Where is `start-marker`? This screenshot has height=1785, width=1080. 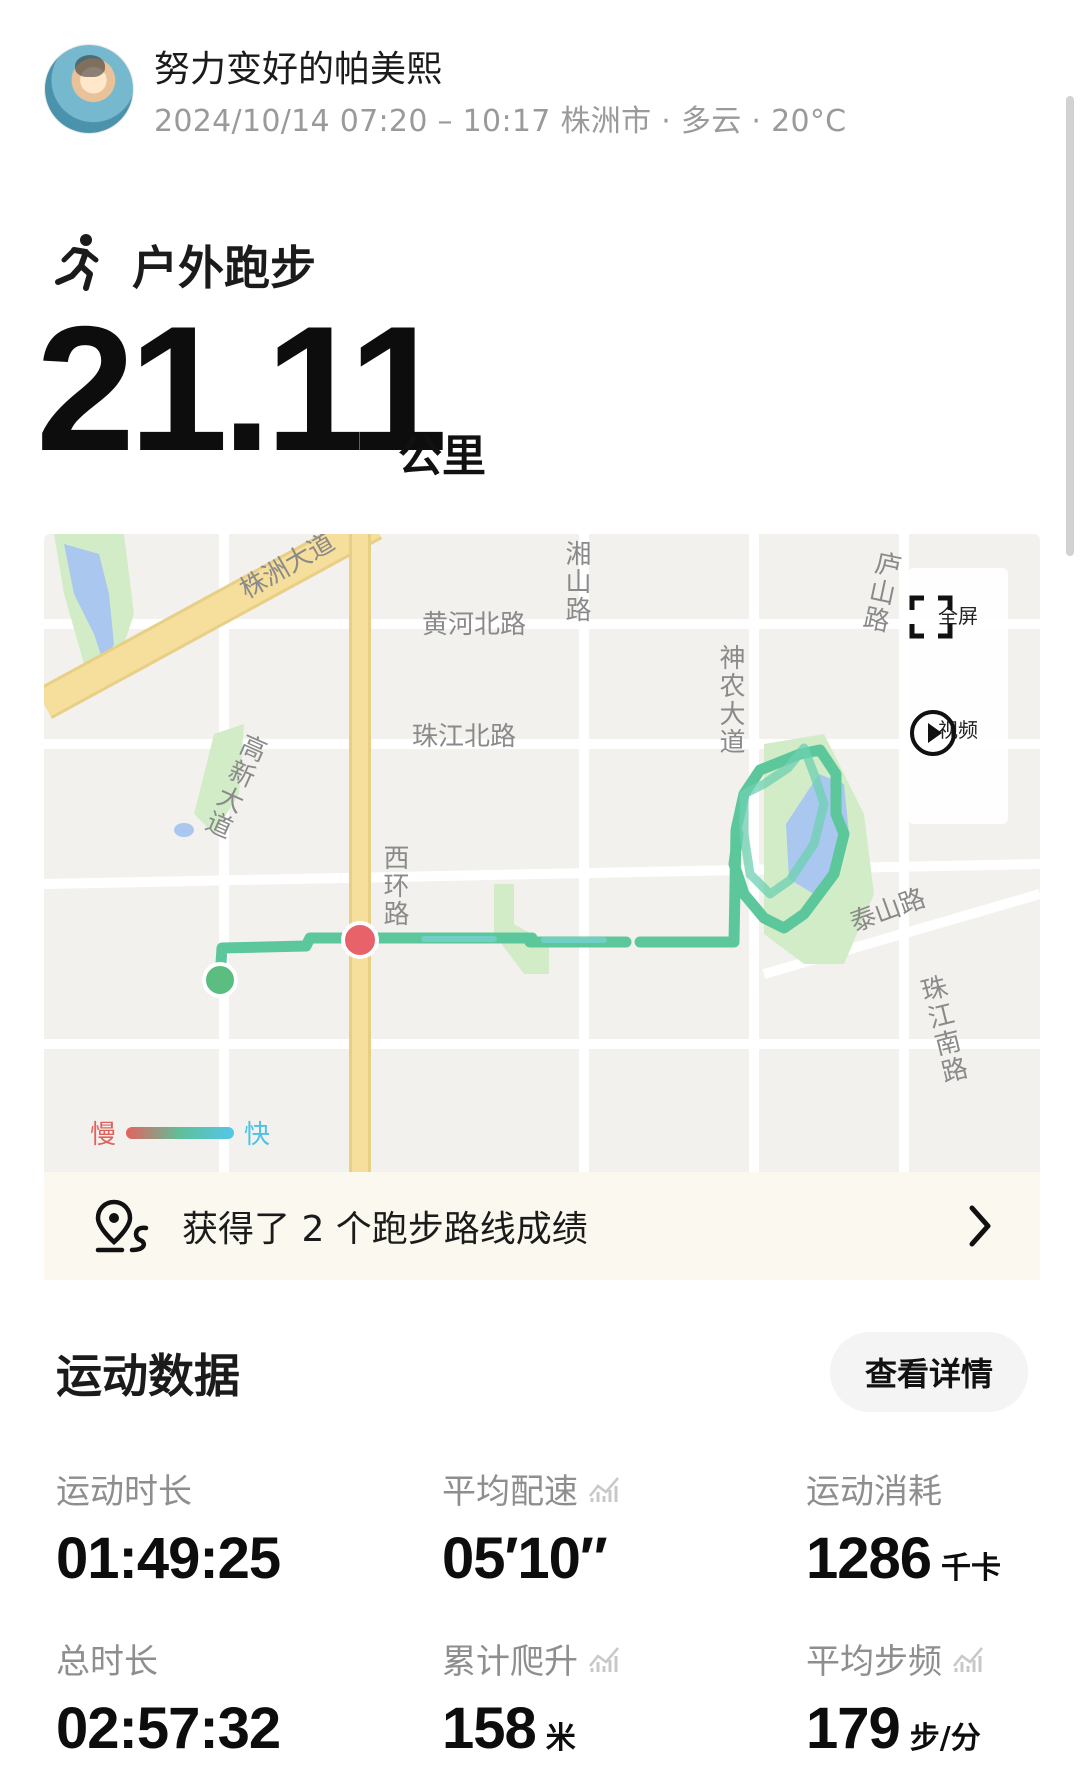 start-marker is located at coordinates (220, 980).